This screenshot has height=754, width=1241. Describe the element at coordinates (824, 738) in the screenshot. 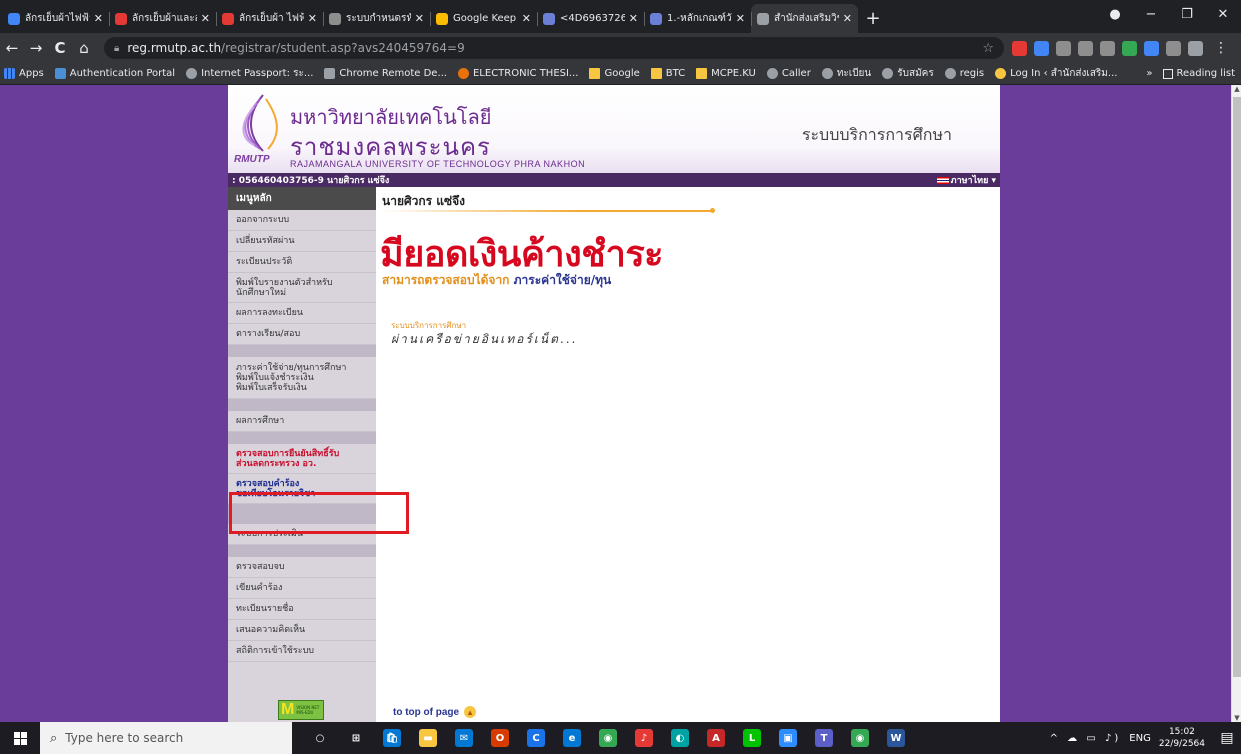

I see `teams-icon: T` at that location.